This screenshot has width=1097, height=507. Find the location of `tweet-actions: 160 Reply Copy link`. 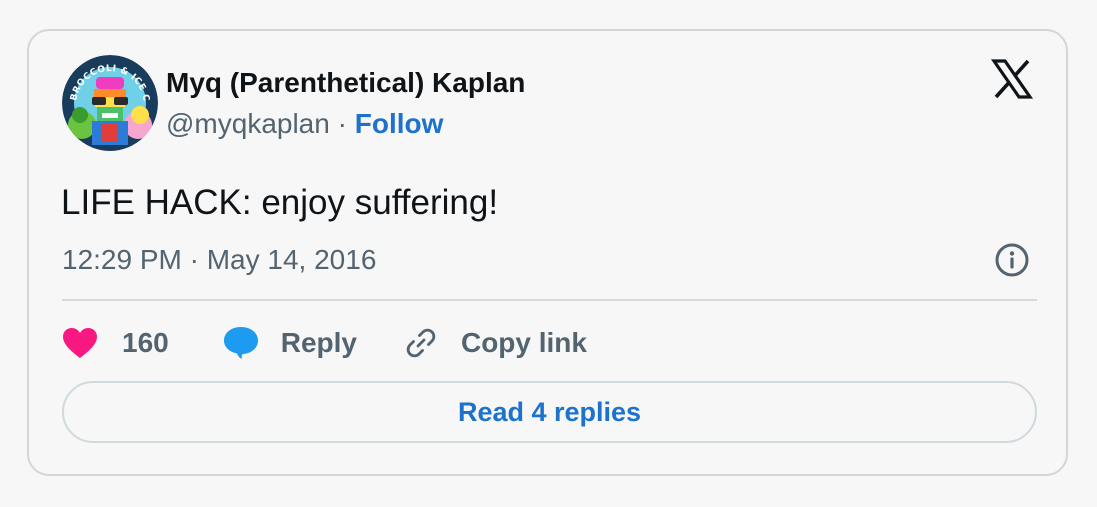

tweet-actions: 160 Reply Copy link is located at coordinates (324, 343).